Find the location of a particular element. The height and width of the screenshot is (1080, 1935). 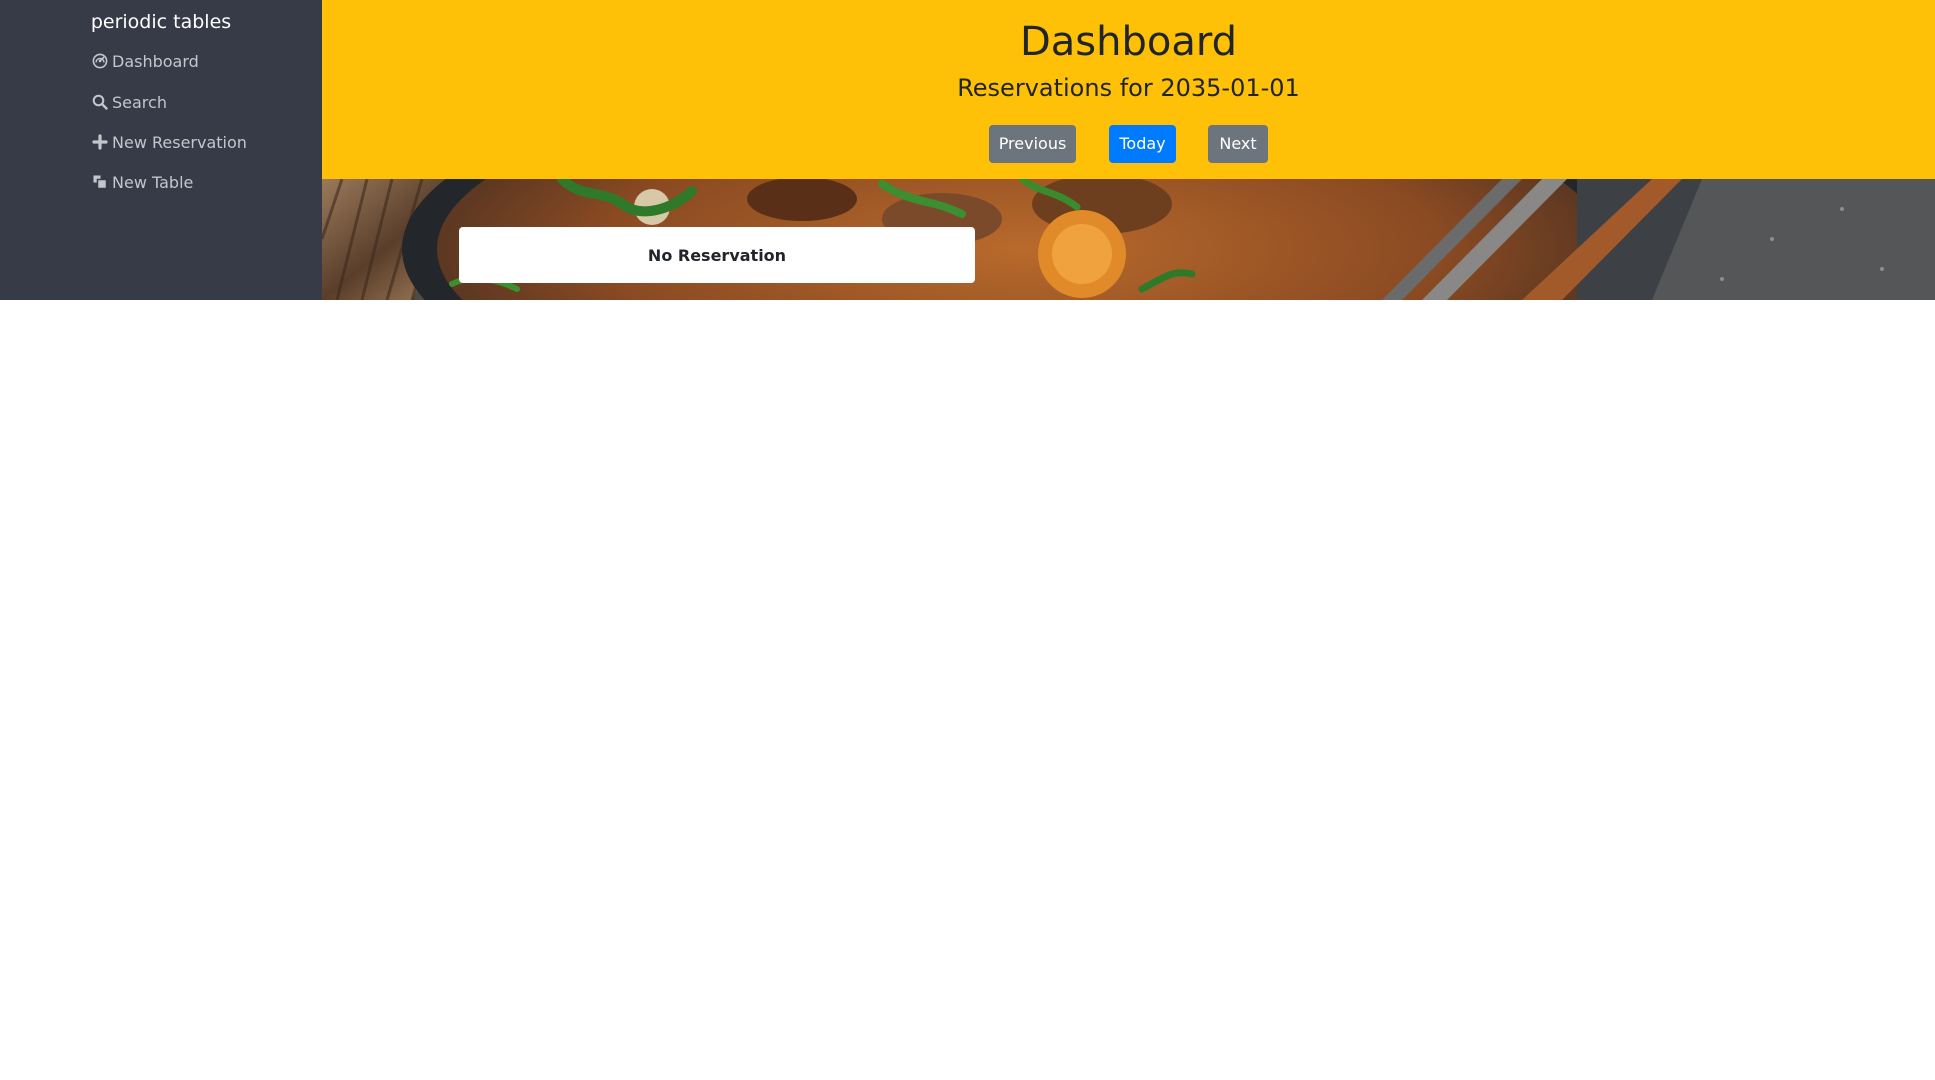

sidebar-item-label: New Table is located at coordinates (153, 182).